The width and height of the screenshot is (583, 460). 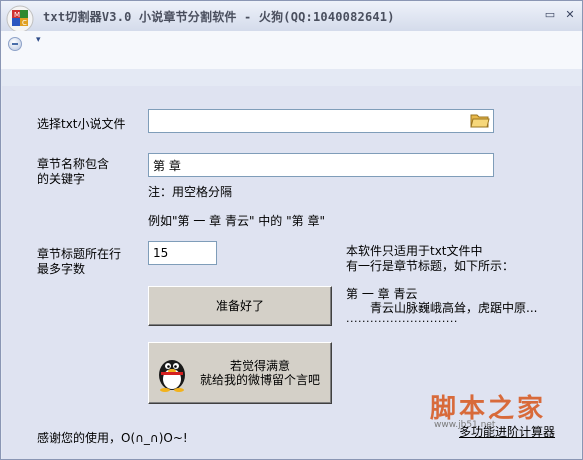 I want to click on keyword-input, so click(x=321, y=165).